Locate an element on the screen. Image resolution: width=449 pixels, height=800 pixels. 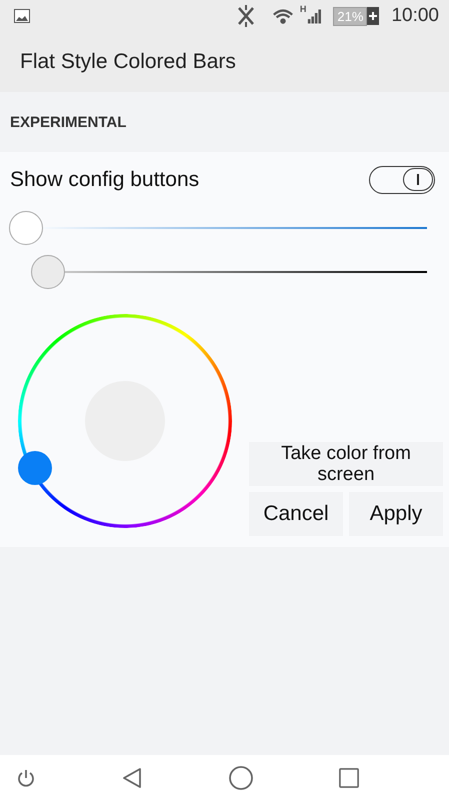
toggle-switch is located at coordinates (402, 180).